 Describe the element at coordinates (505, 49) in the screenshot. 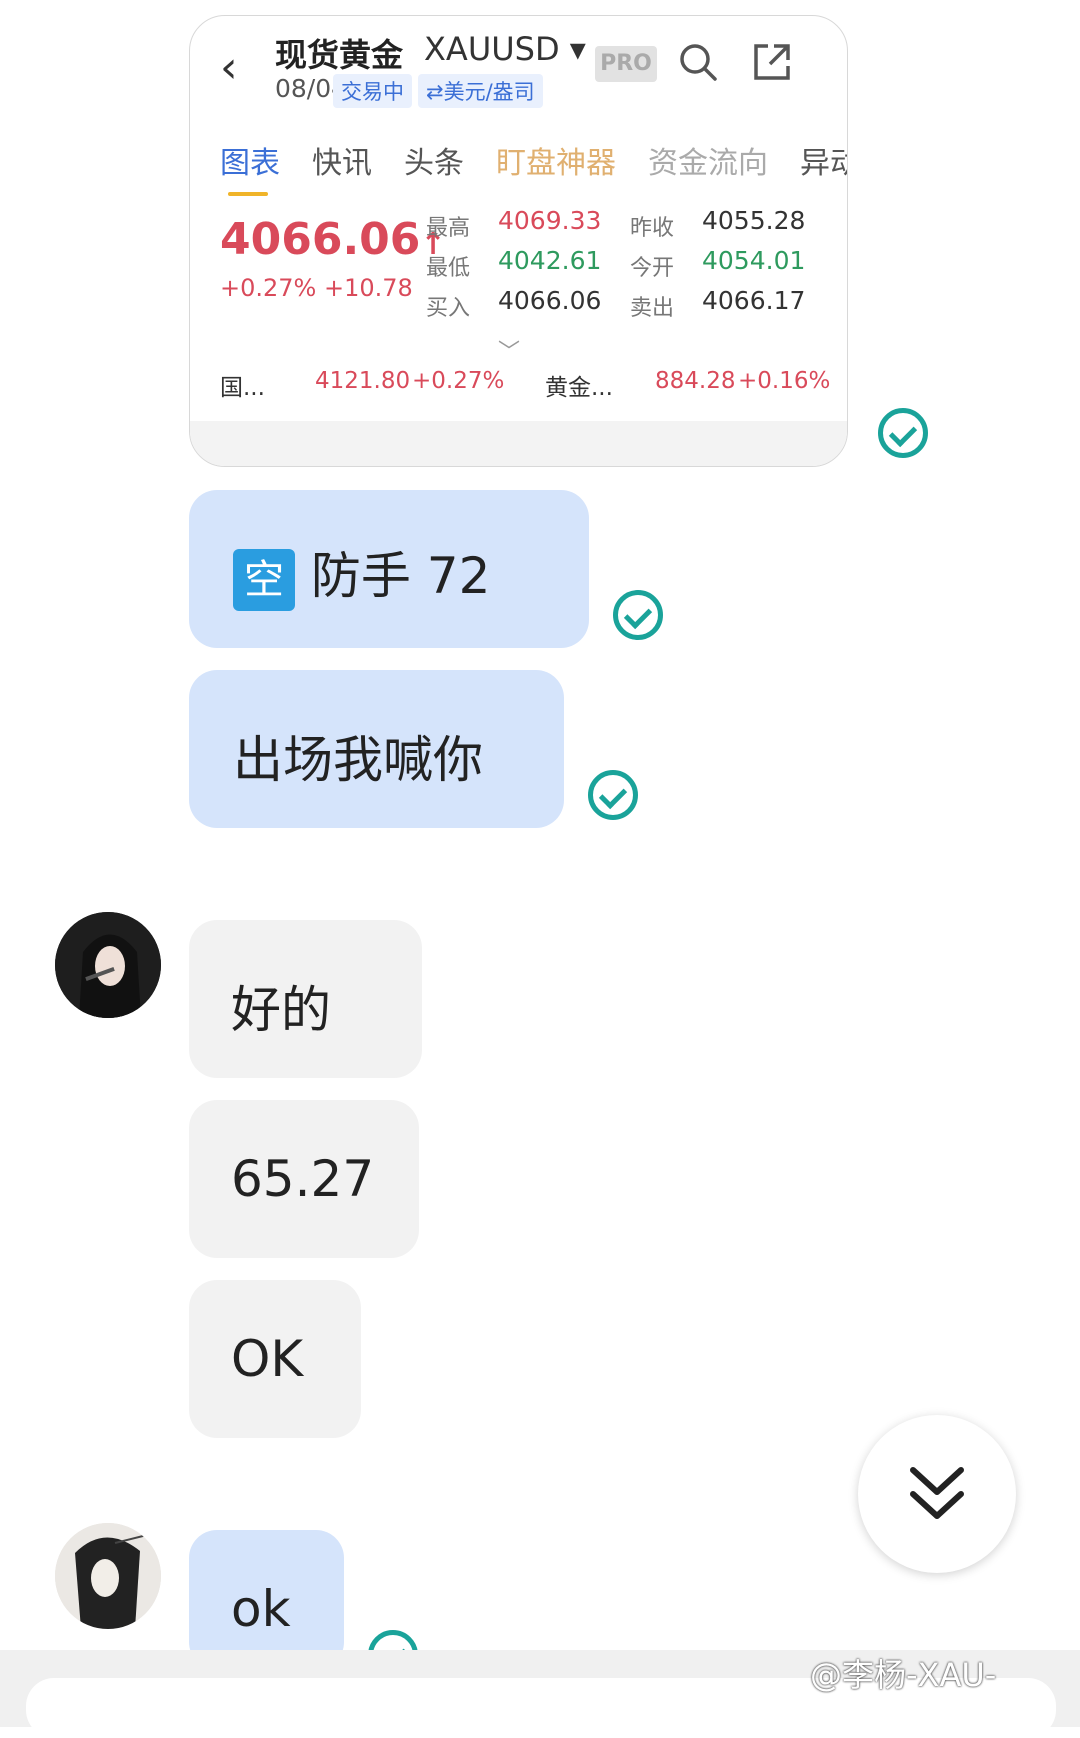

I see `instrument-symbol: XAUUSD ▾` at that location.